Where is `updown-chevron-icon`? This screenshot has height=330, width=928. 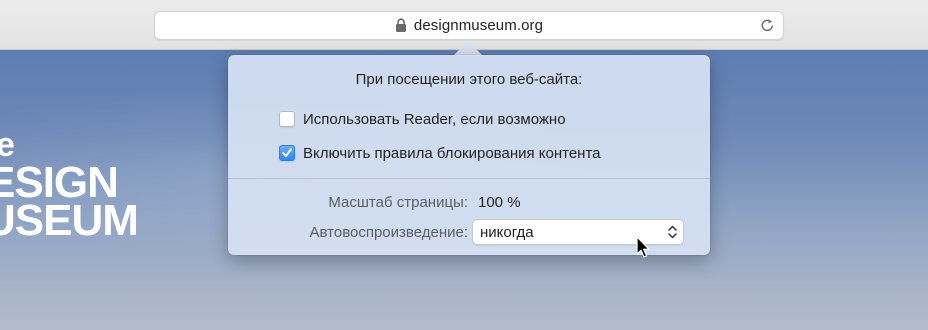 updown-chevron-icon is located at coordinates (672, 232).